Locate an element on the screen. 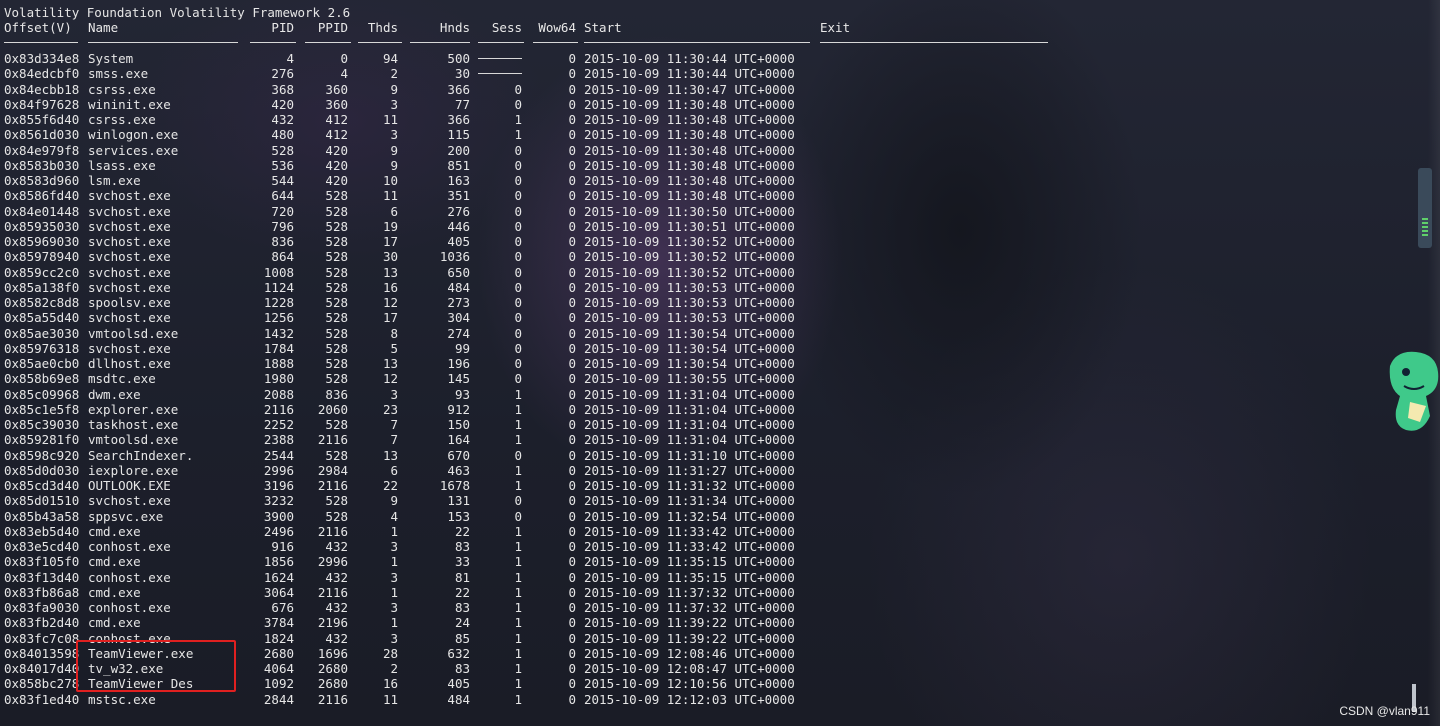 The height and width of the screenshot is (726, 1440). offset-cell: 0x84013598 is located at coordinates (42, 653).